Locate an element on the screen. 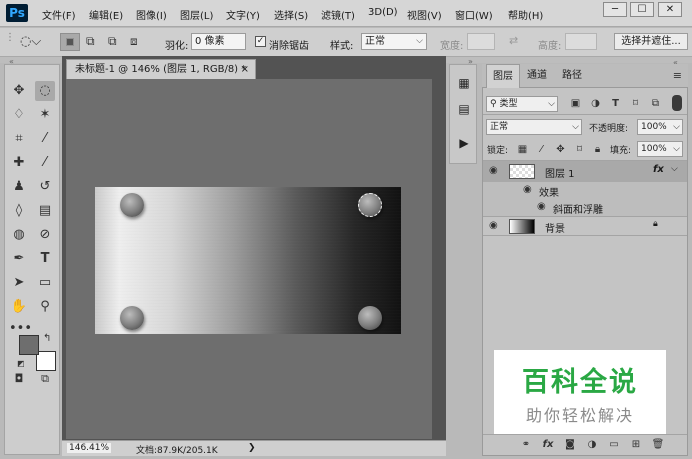 Image resolution: width=692 pixels, height=459 pixels. magic-wand-icon: ✶ is located at coordinates (45, 115).